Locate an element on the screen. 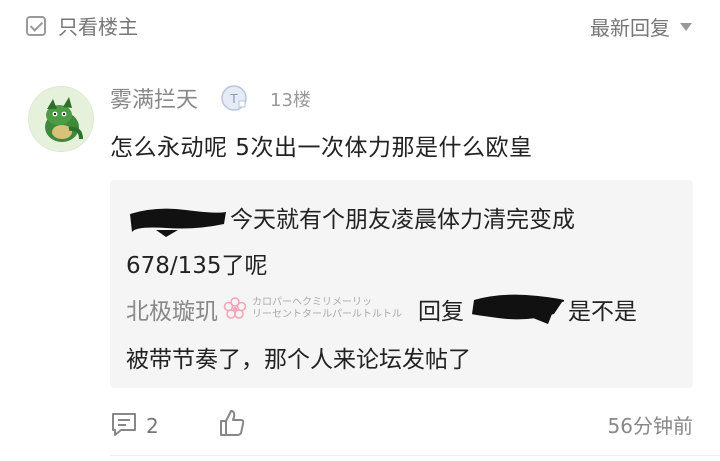  username: 雾满拦天 is located at coordinates (154, 98).